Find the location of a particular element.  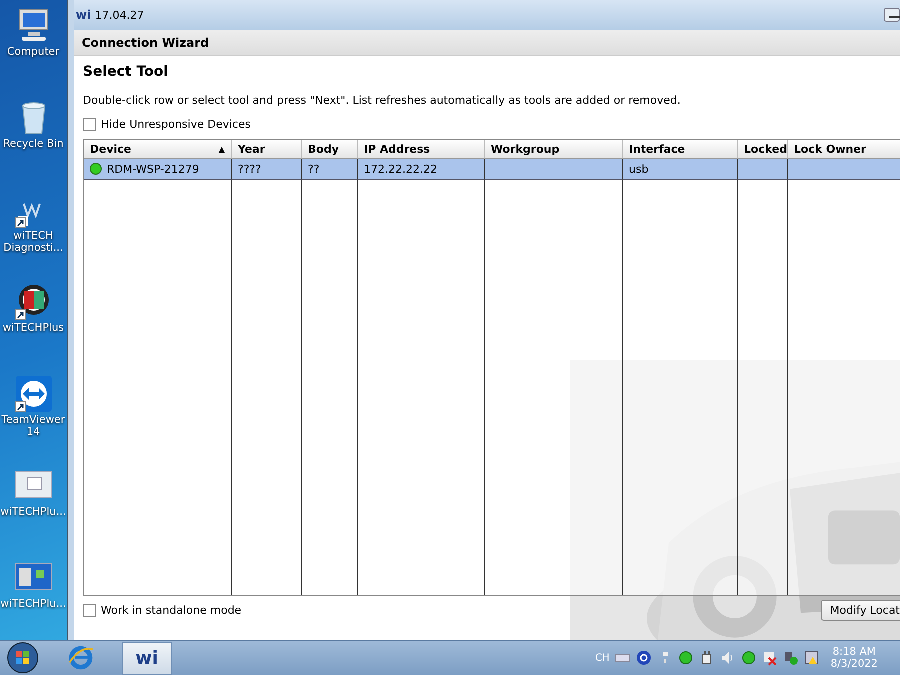

column-header: Year is located at coordinates (267, 149).